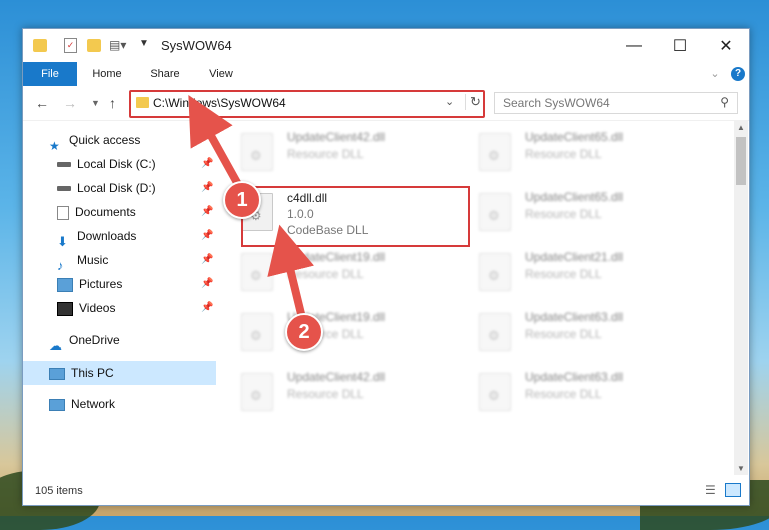 The image size is (769, 530). I want to click on up-arrow-icon: ↑, so click(112, 103).